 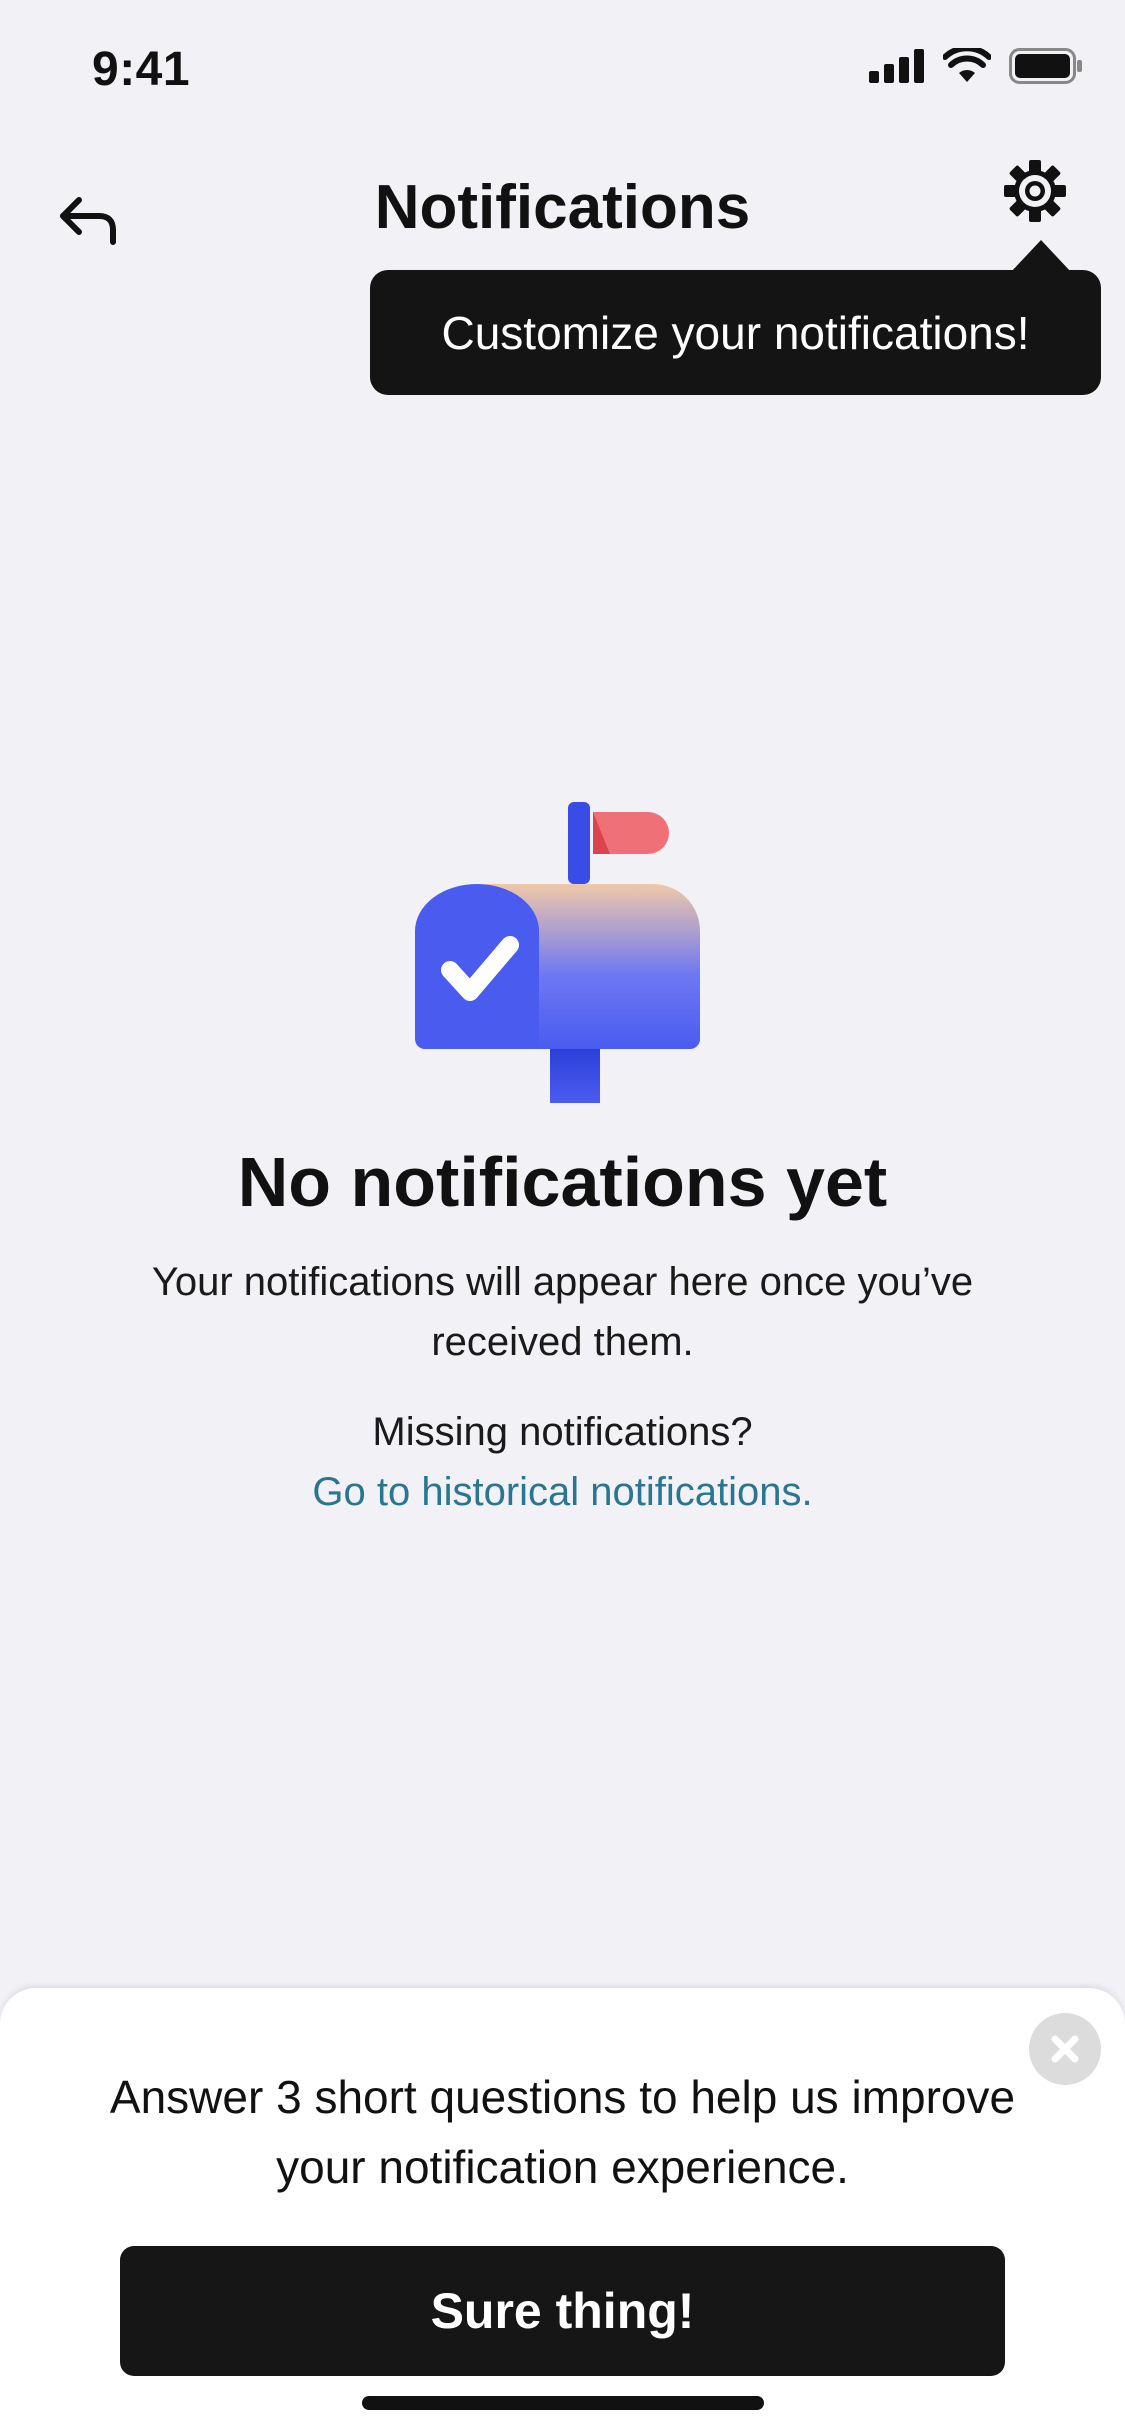 I want to click on status-icons, so click(x=976, y=66).